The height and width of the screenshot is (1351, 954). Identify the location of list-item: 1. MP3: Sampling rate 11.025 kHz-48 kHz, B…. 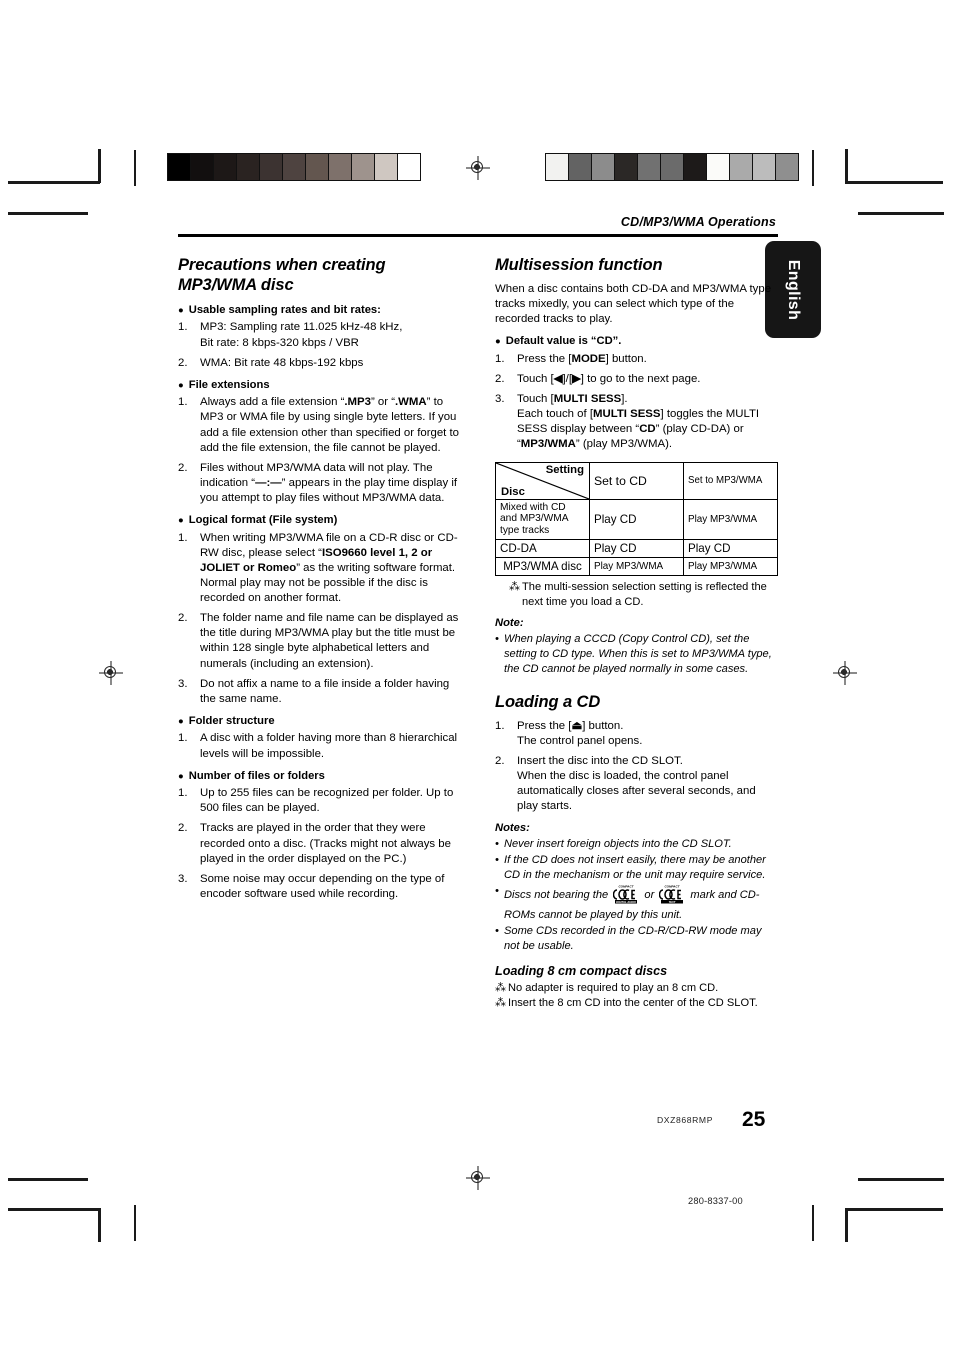
(319, 335).